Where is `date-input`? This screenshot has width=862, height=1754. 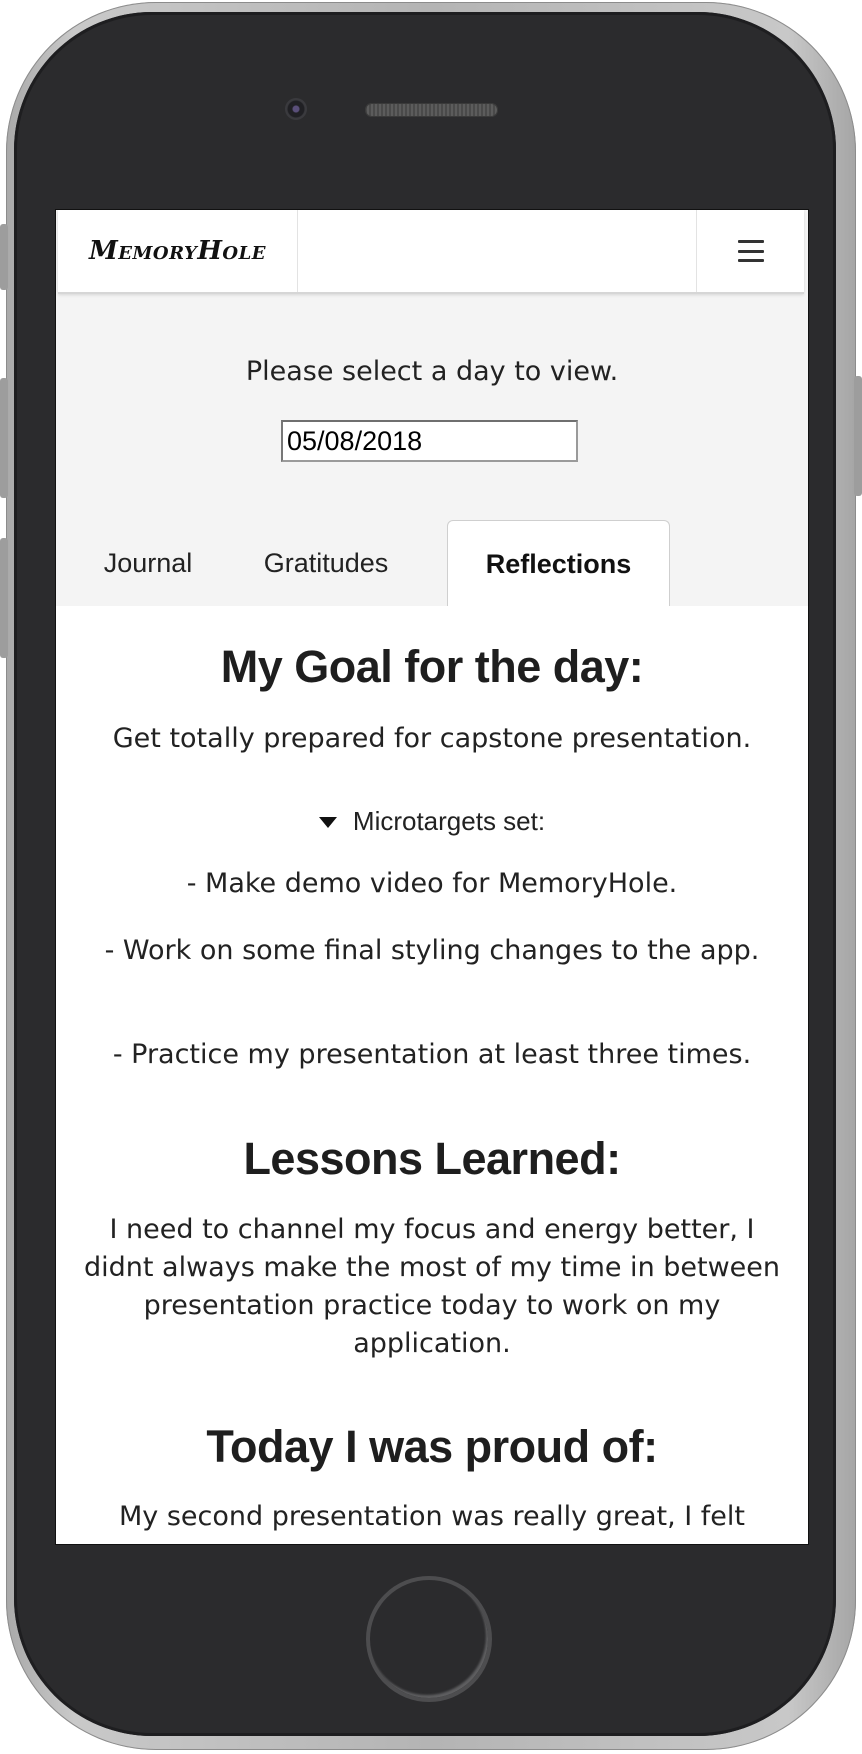
date-input is located at coordinates (429, 441).